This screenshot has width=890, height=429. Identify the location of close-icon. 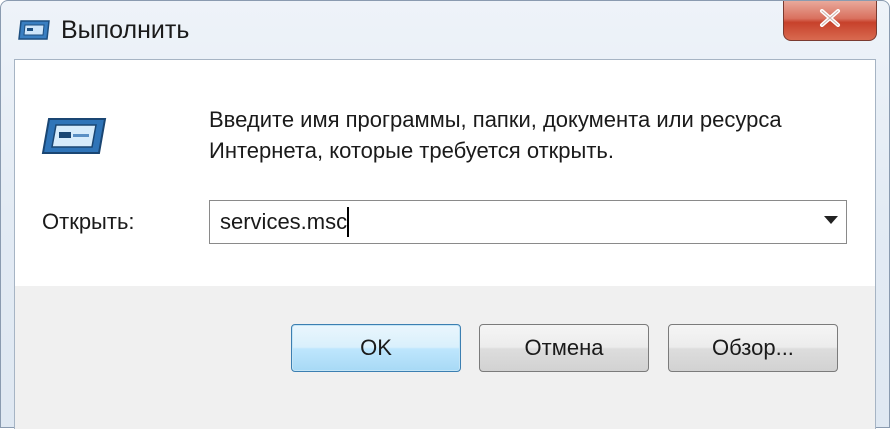
(830, 20).